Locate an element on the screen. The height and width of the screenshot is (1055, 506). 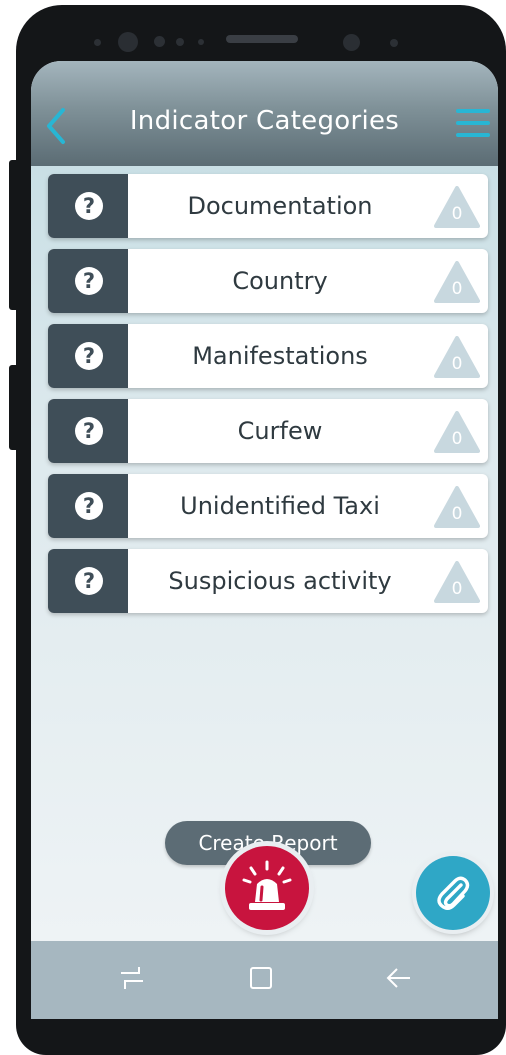
category-label: Curfew is located at coordinates (280, 431).